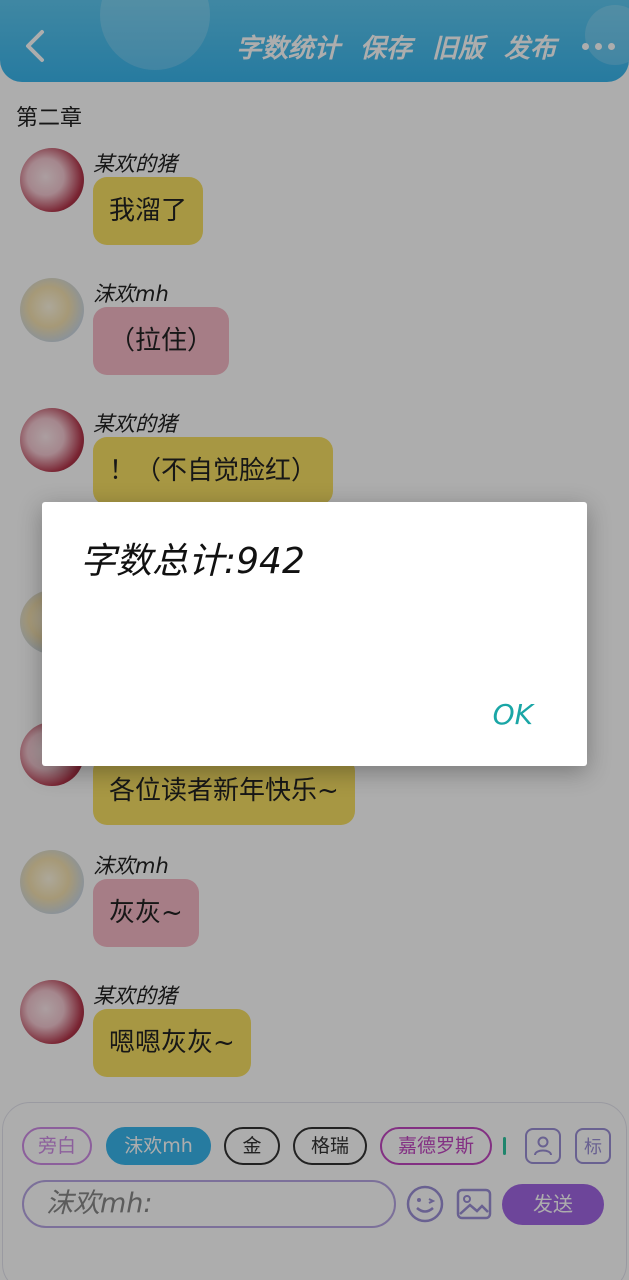 The height and width of the screenshot is (1280, 629). I want to click on ok-button: OK, so click(513, 714).